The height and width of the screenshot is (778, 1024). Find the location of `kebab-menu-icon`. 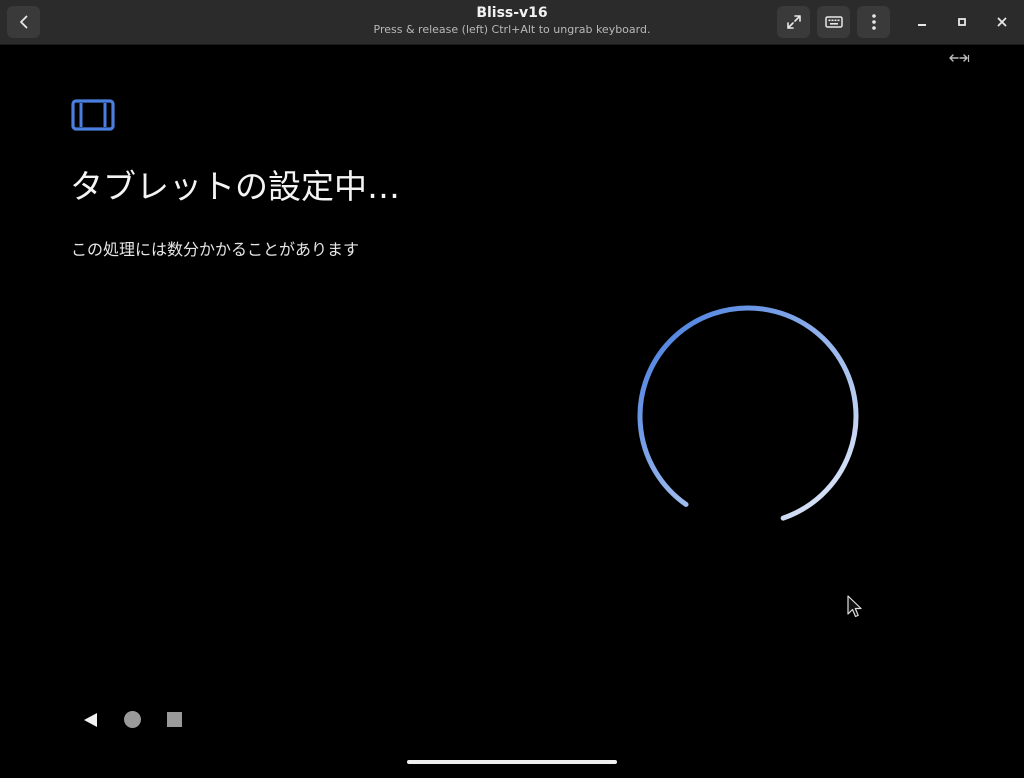

kebab-menu-icon is located at coordinates (873, 22).